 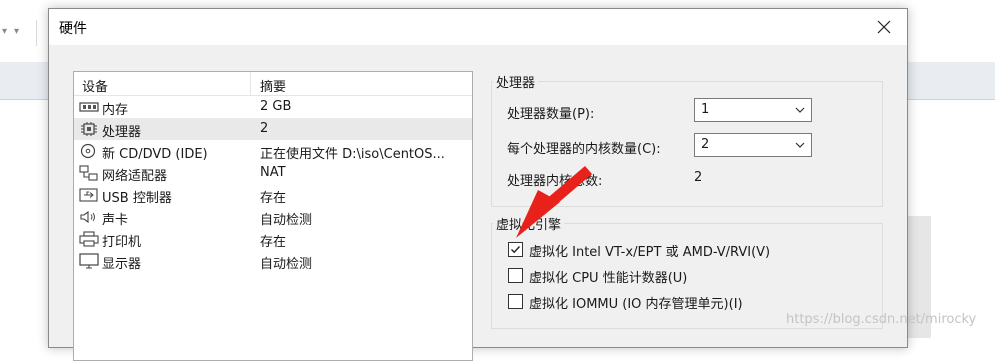 I want to click on close-button, so click(x=884, y=27).